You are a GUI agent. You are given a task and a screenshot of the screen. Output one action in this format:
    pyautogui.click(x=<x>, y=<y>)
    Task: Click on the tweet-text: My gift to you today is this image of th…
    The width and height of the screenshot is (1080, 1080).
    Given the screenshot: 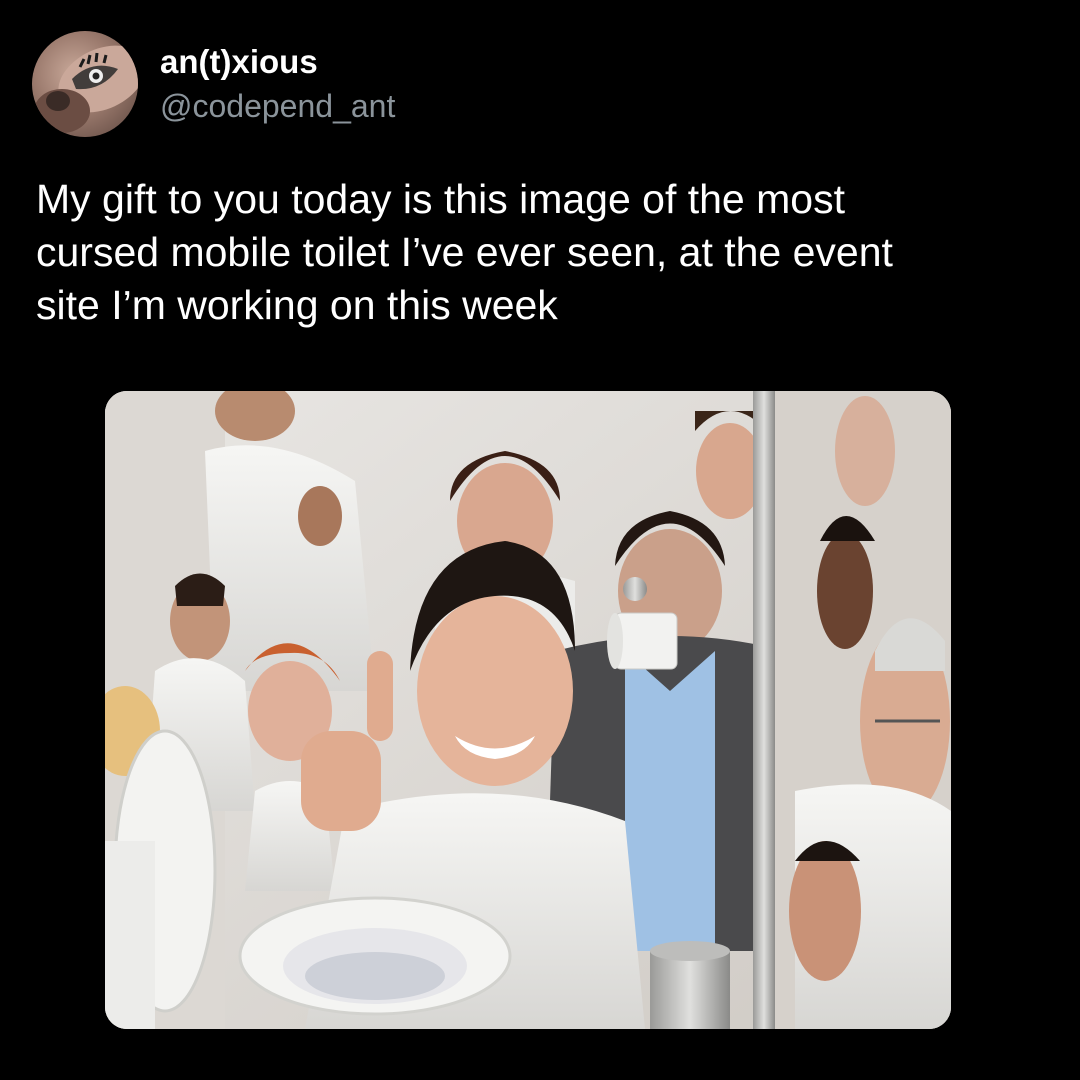 What is the action you would take?
    pyautogui.click(x=464, y=252)
    